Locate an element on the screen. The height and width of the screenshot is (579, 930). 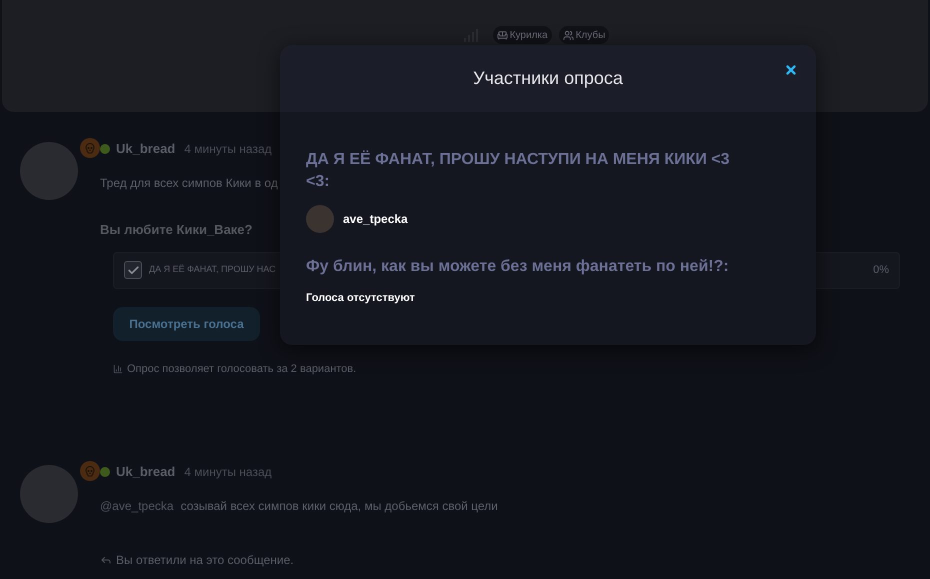
dialog-title: Участники опроса is located at coordinates (548, 78).